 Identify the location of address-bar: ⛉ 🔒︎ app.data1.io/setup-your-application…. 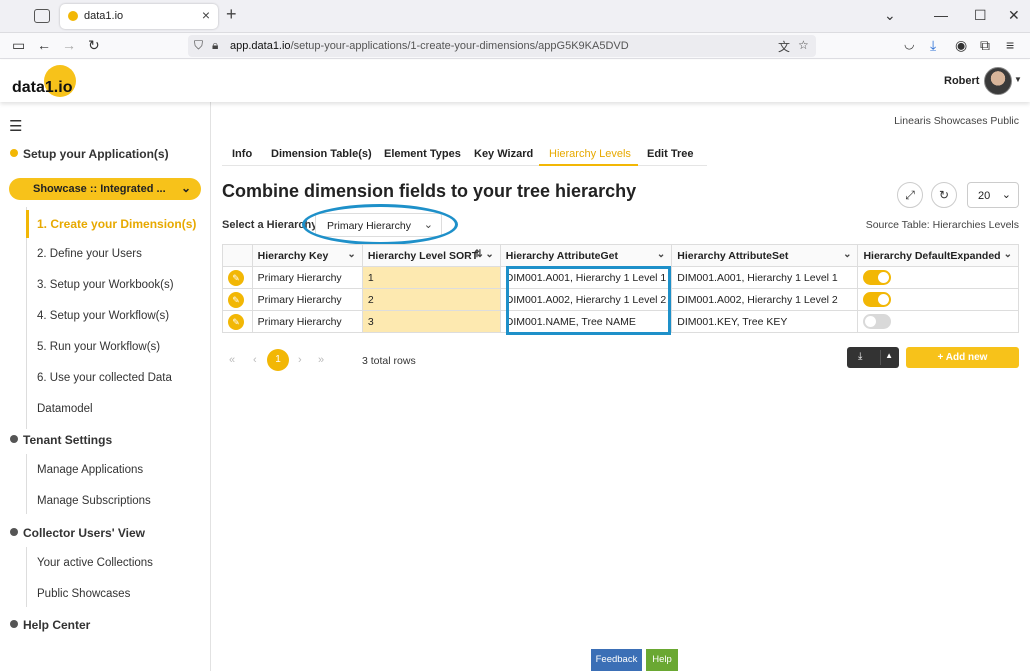
(502, 46).